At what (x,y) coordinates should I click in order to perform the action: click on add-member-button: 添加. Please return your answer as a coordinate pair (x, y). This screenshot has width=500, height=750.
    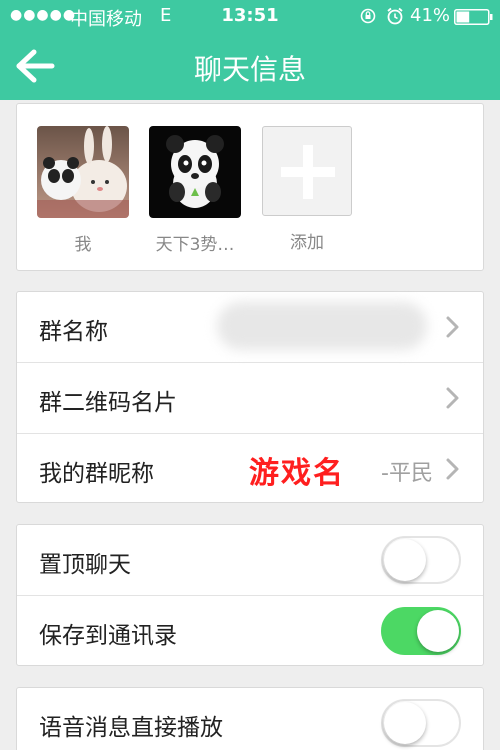
    Looking at the image, I should click on (307, 189).